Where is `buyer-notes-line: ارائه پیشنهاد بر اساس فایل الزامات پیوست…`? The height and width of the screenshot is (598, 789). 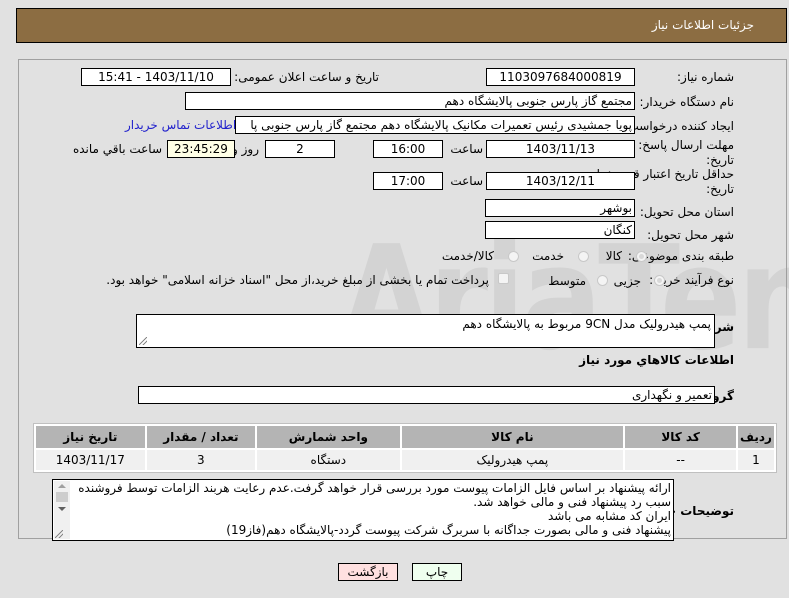 buyer-notes-line: ارائه پیشنهاد بر اساس فایل الزامات پیوست… is located at coordinates (374, 488).